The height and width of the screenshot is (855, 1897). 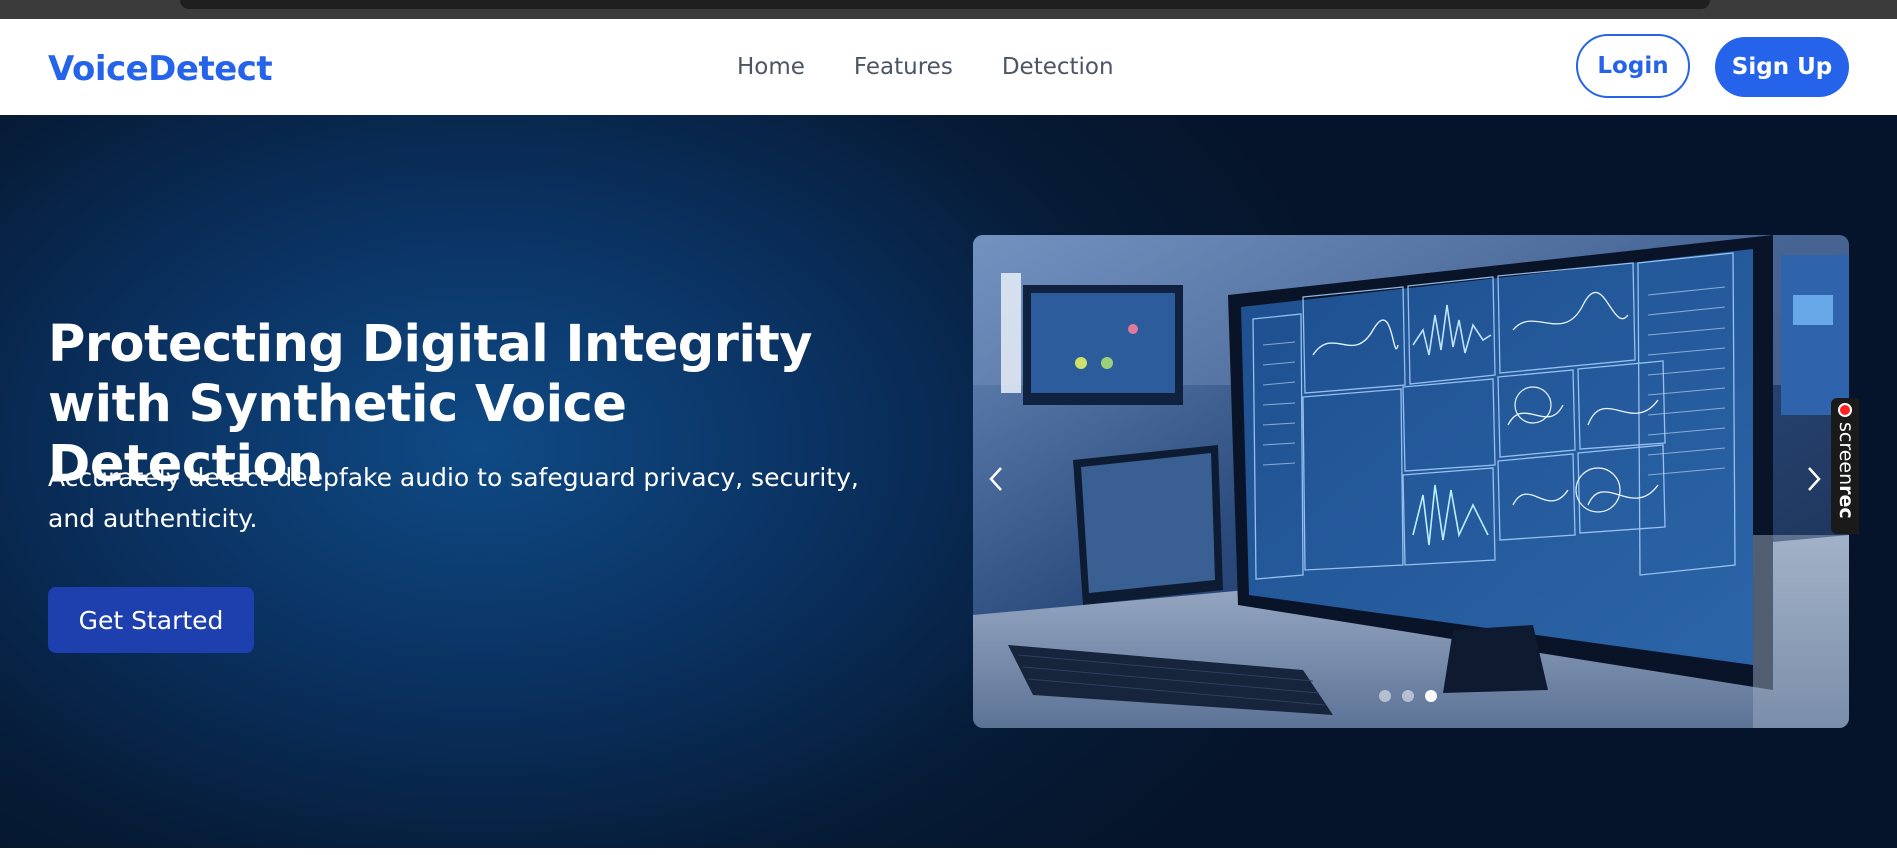 I want to click on carousel-indicators, so click(x=1408, y=696).